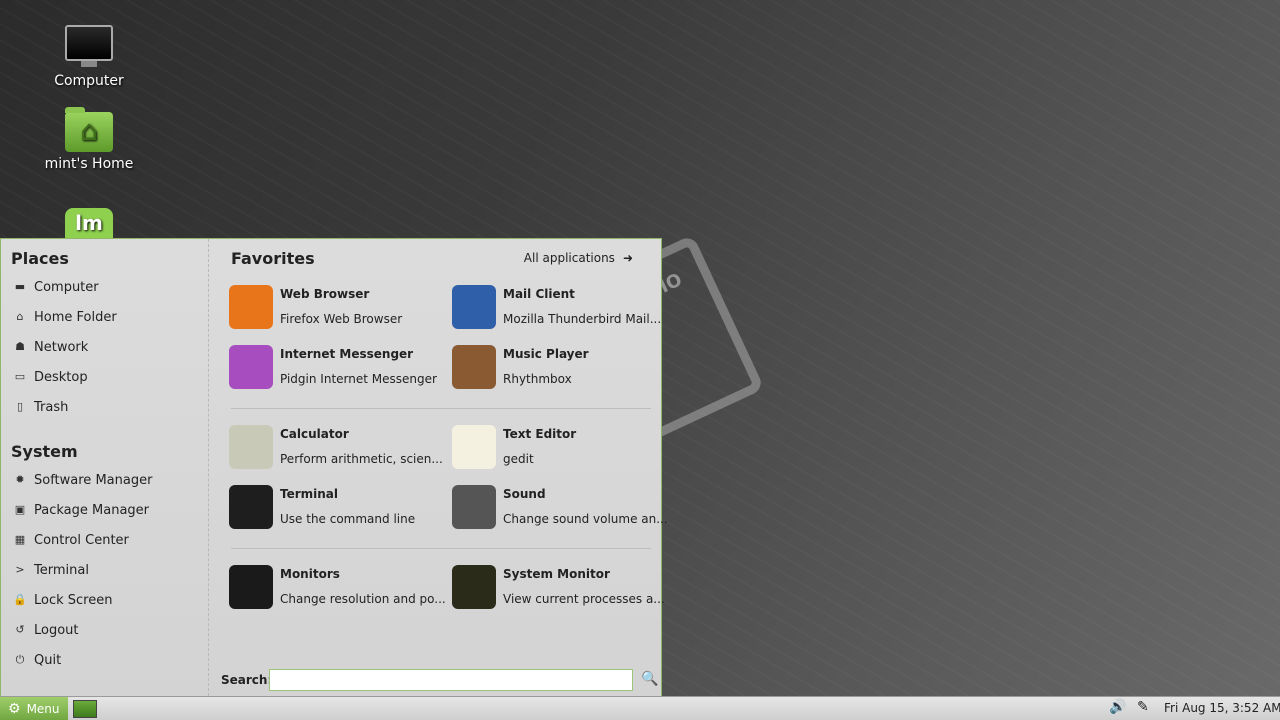 The image size is (1280, 720). What do you see at coordinates (48, 660) in the screenshot?
I see `menu-item-label: Quit` at bounding box center [48, 660].